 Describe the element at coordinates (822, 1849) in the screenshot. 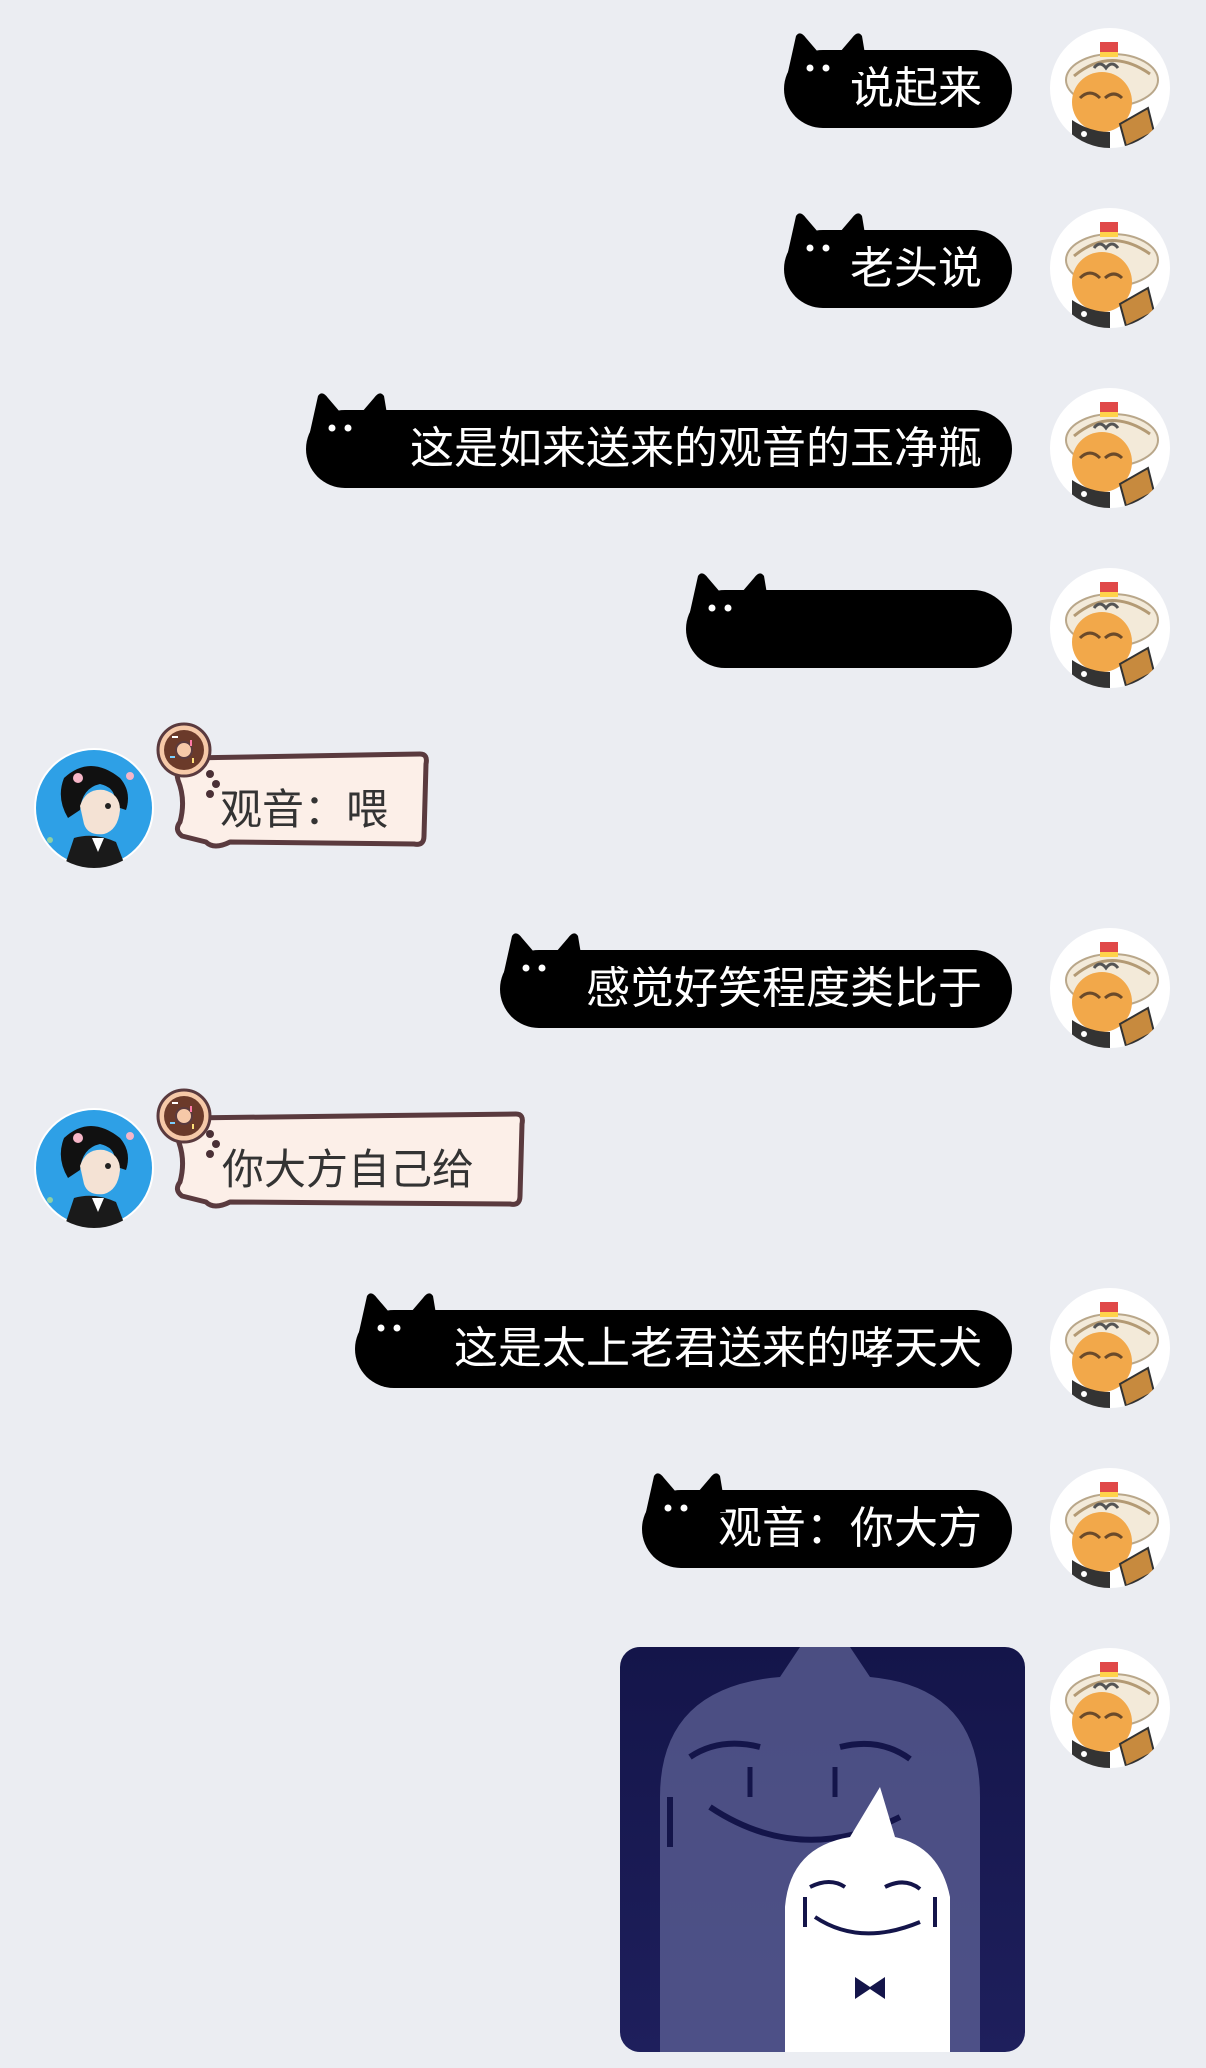

I see `sticker-image` at that location.